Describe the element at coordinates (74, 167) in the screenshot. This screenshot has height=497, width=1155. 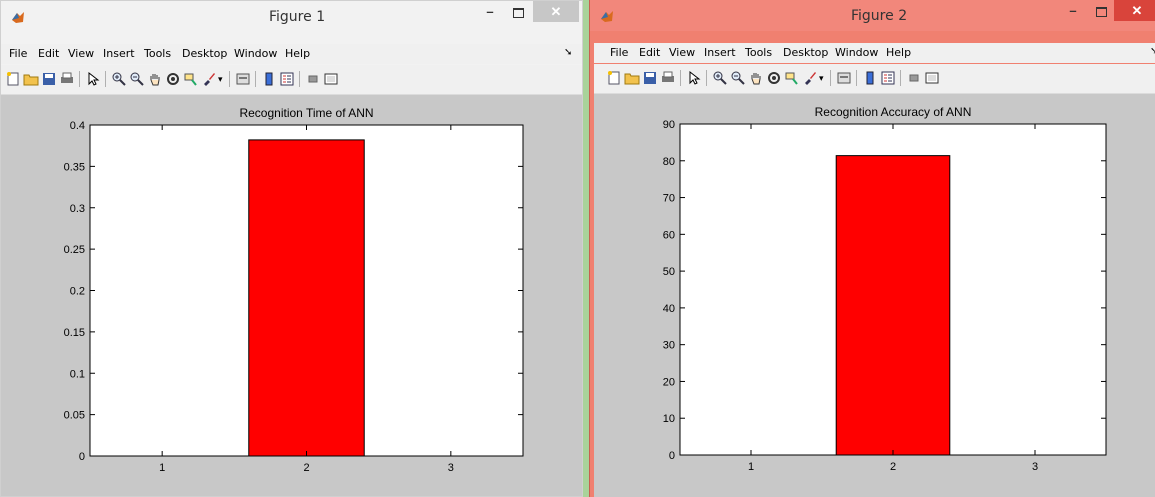
I see `y-tick-label: 0.35` at that location.